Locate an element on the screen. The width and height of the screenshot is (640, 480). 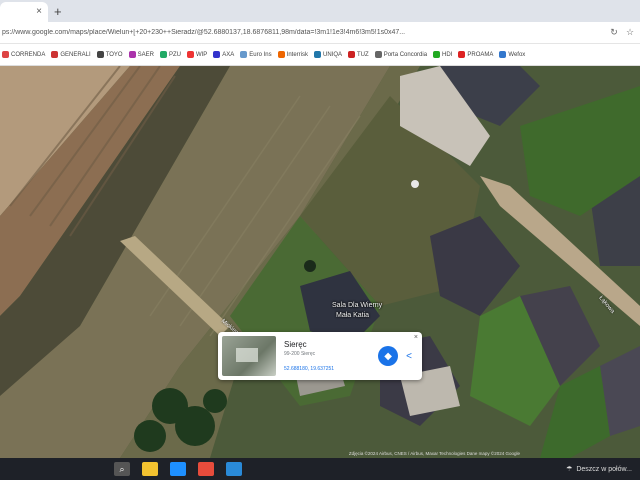
bookmark-label: HDI is located at coordinates (447, 54).